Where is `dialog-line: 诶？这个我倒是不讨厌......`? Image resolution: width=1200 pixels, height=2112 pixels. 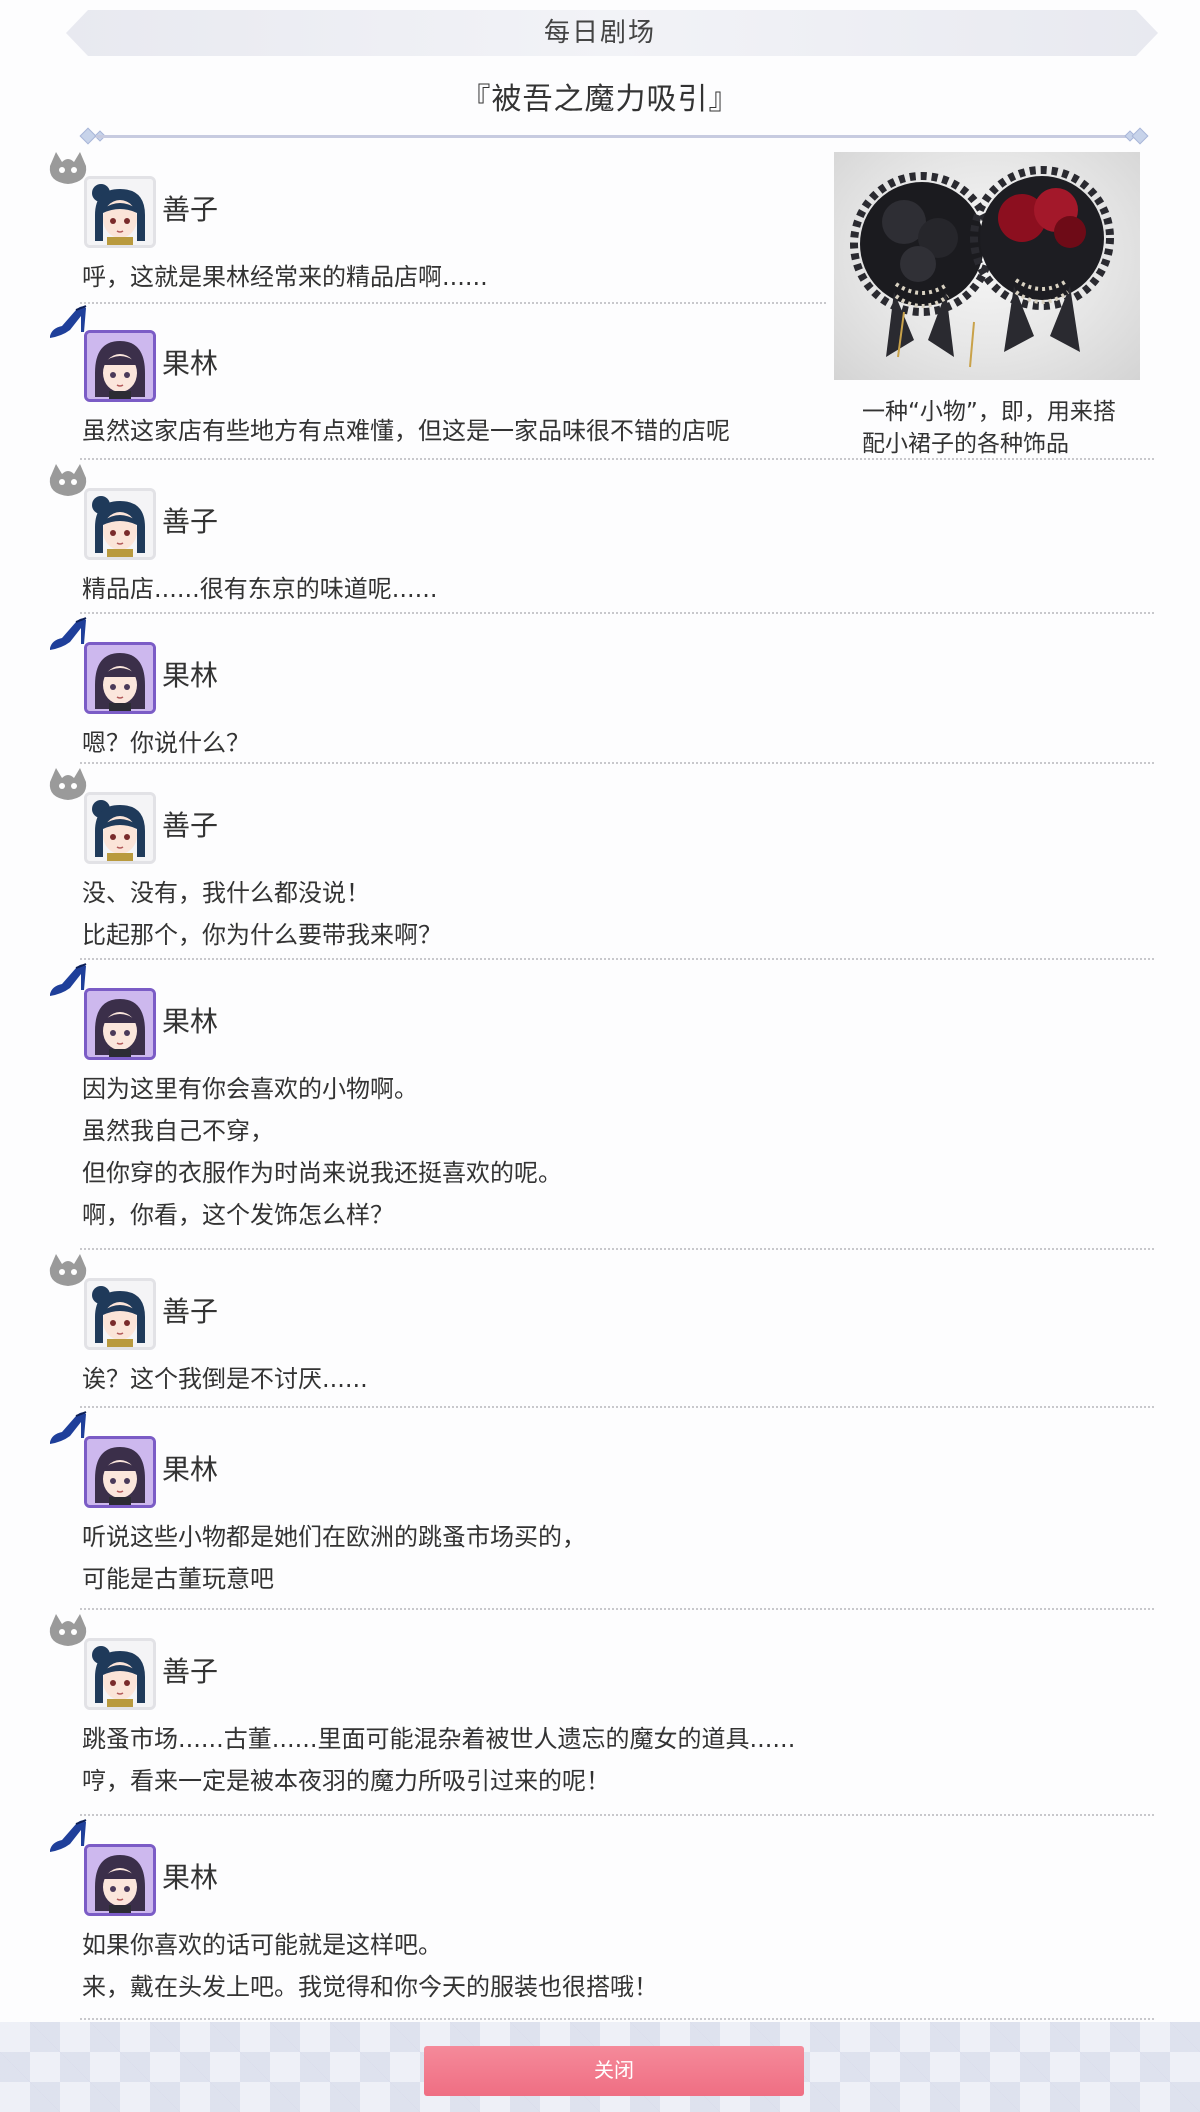
dialog-line: 诶？这个我倒是不讨厌...... is located at coordinates (225, 1379).